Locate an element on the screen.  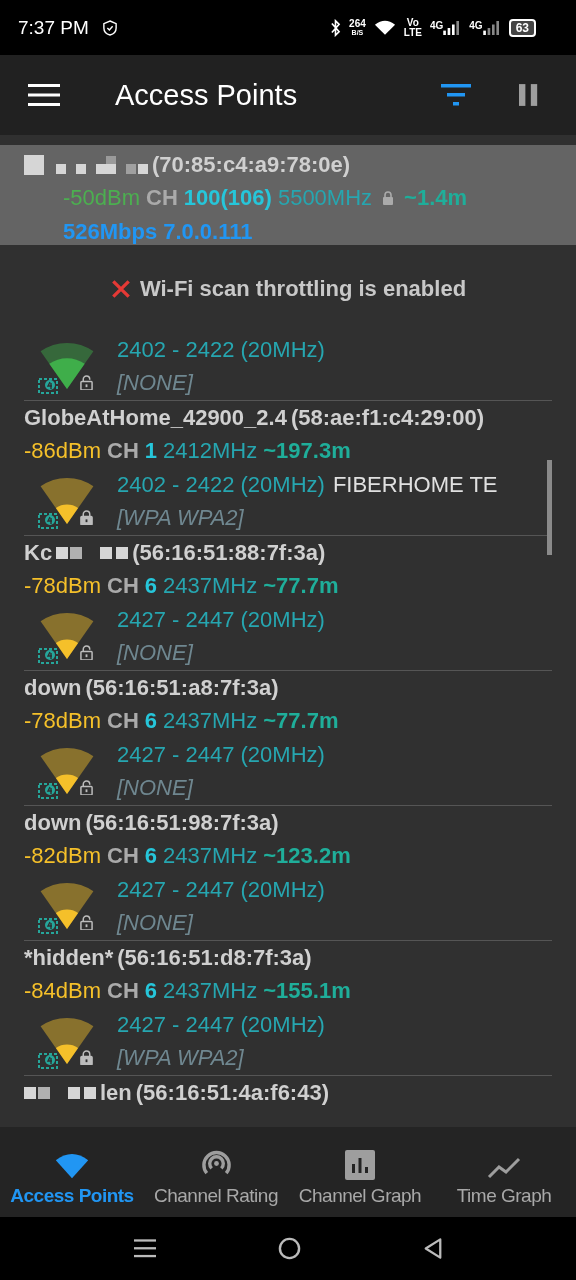
throttling-notice: Wi-Fi scan throttling is enabled is located at coordinates (303, 289).